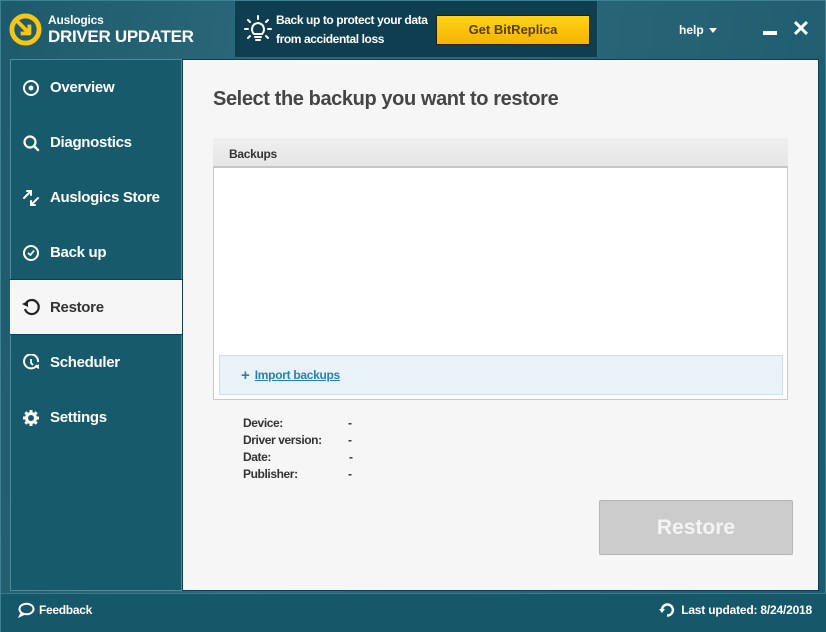  I want to click on brand-product: DRIVER UPDATER, so click(121, 36).